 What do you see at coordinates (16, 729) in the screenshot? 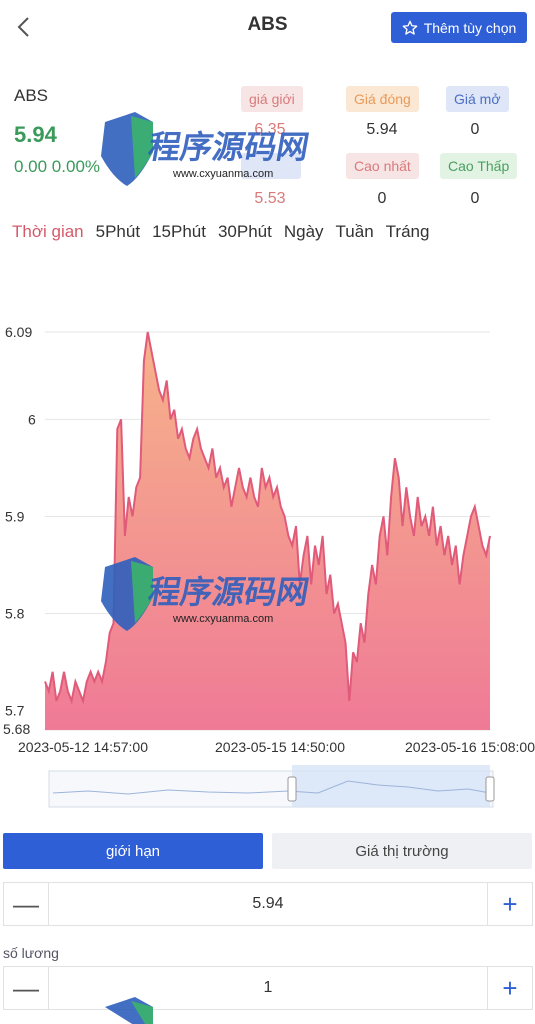
I see `y-tick-label: 5.68` at bounding box center [16, 729].